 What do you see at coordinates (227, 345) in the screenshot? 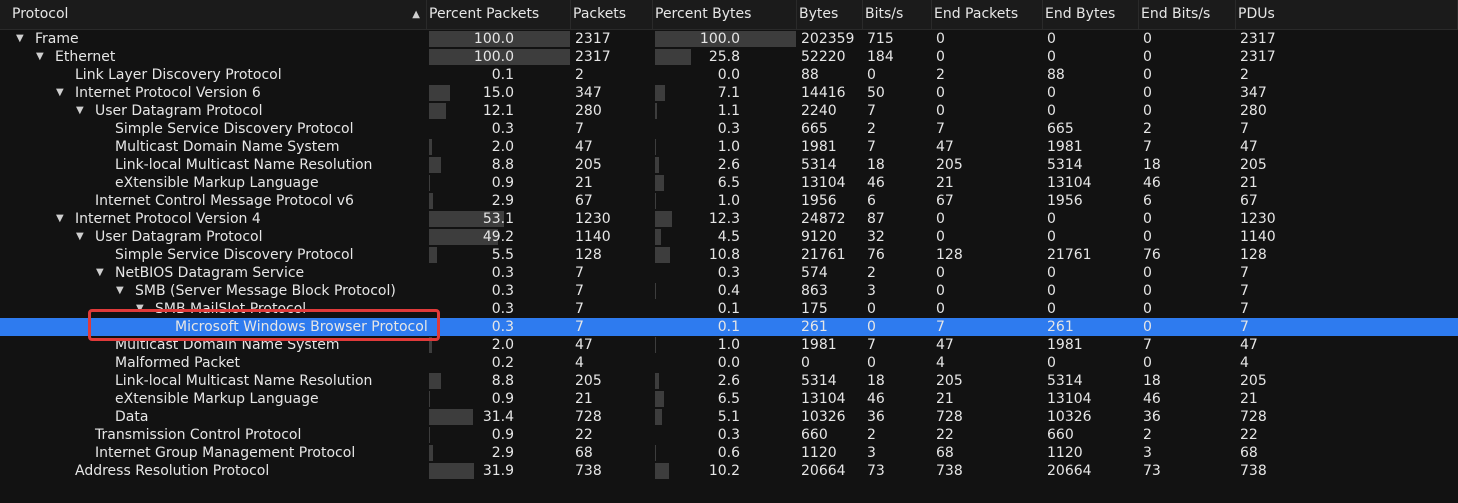
I see `protocol-name: Multicast Domain Name System` at bounding box center [227, 345].